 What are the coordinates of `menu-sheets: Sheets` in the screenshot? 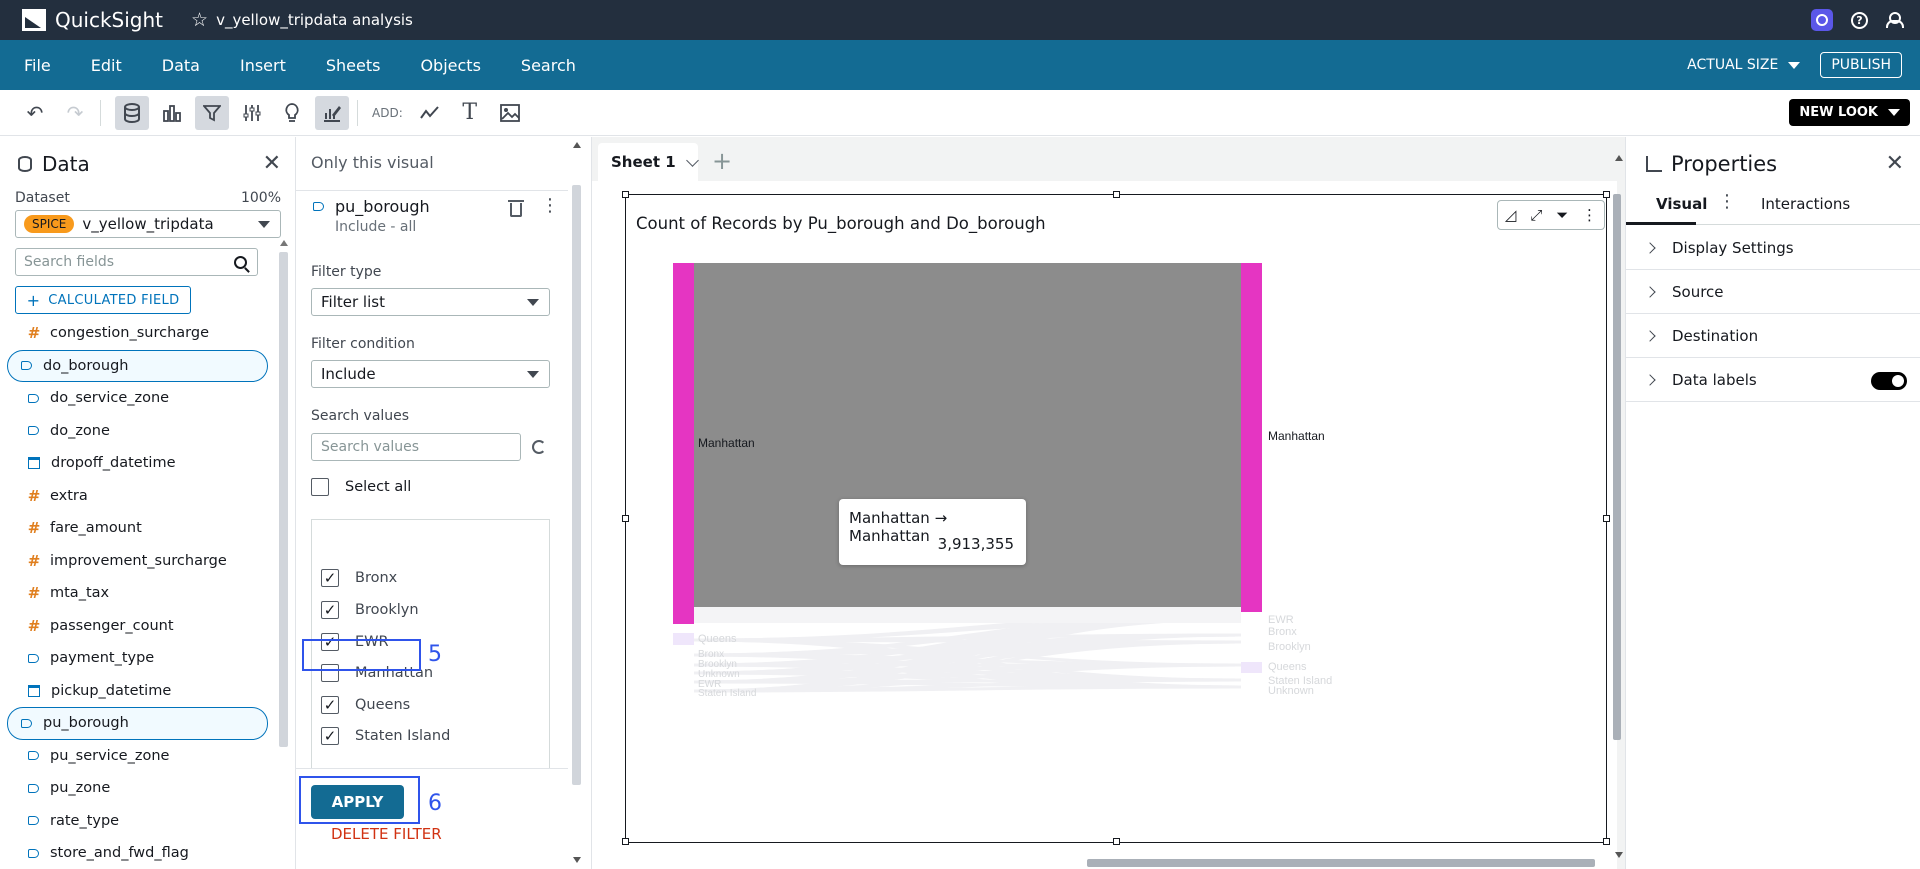 It's located at (353, 65).